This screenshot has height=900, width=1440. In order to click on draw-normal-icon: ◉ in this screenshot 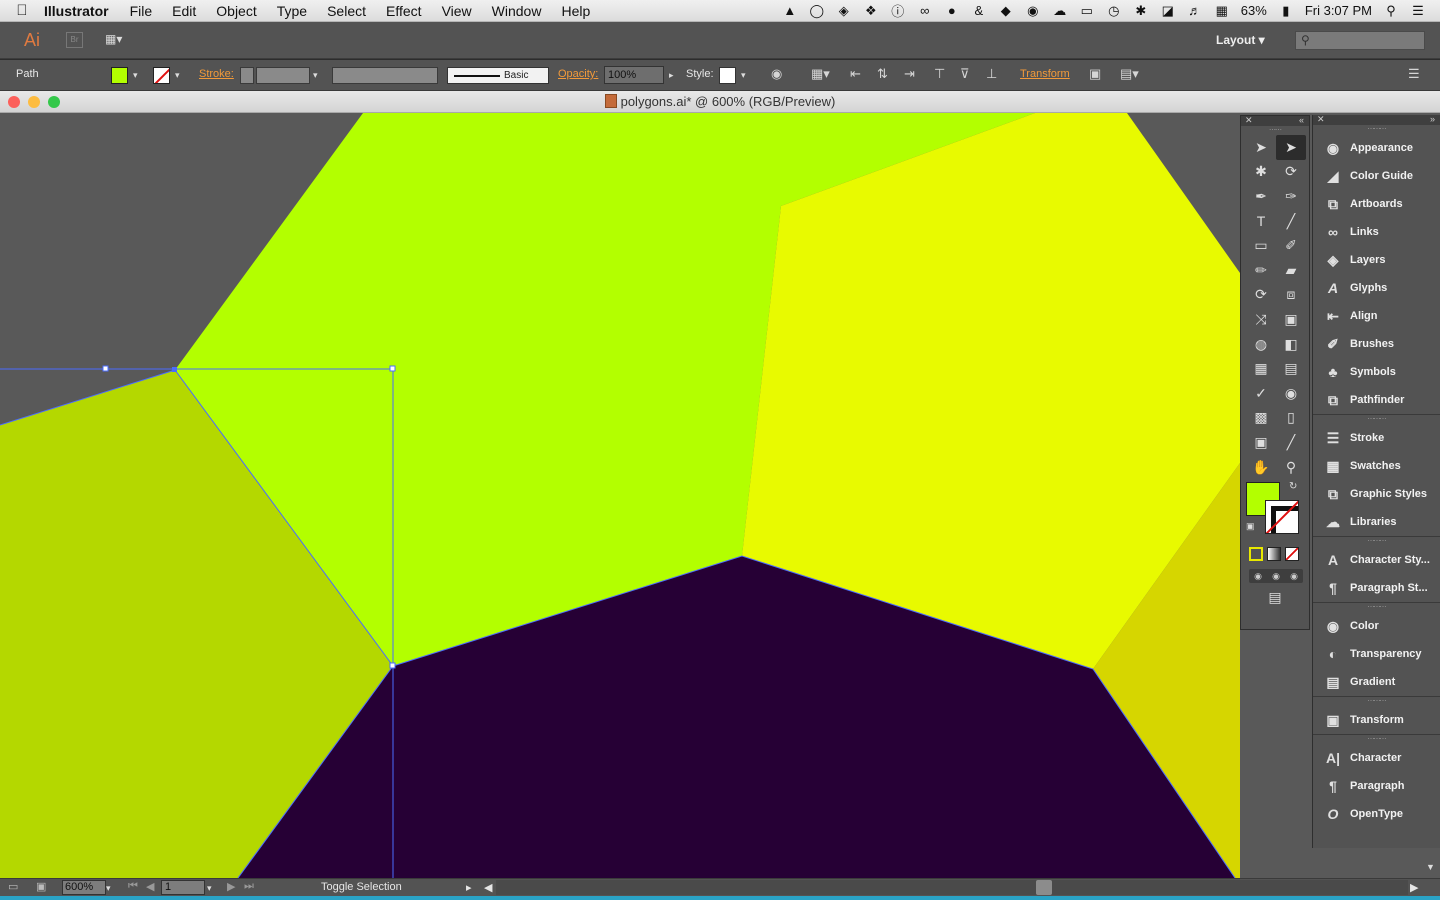, I will do `click(1258, 576)`.